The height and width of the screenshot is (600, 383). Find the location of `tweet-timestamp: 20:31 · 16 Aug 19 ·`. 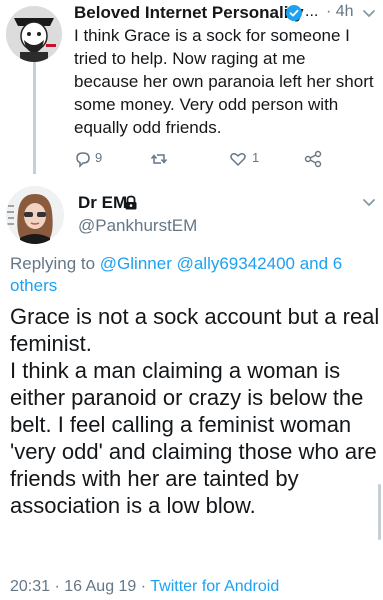

tweet-timestamp: 20:31 · 16 Aug 19 · is located at coordinates (80, 586).